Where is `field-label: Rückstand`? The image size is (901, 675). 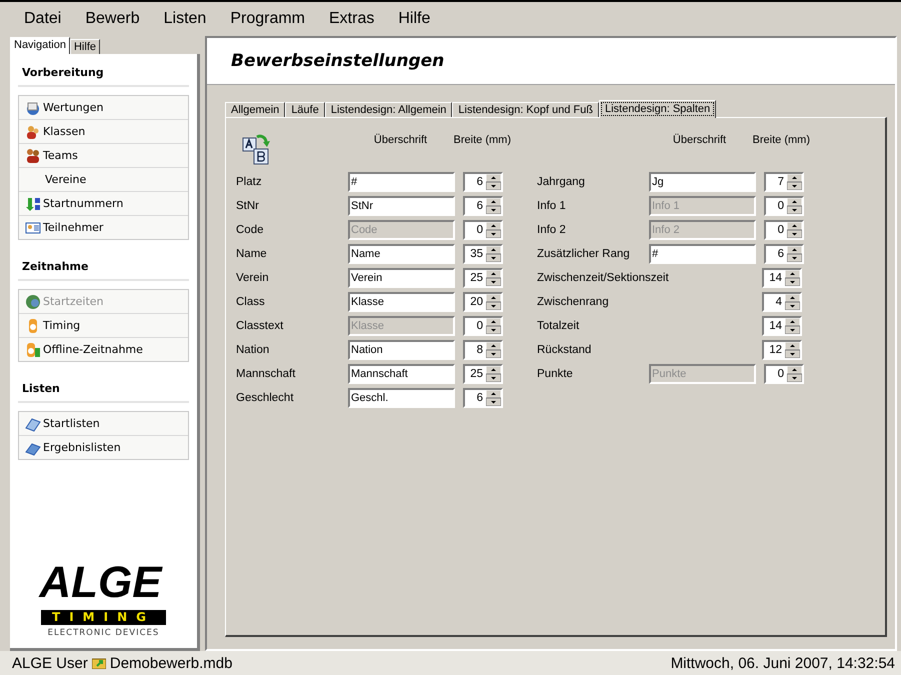 field-label: Rückstand is located at coordinates (564, 350).